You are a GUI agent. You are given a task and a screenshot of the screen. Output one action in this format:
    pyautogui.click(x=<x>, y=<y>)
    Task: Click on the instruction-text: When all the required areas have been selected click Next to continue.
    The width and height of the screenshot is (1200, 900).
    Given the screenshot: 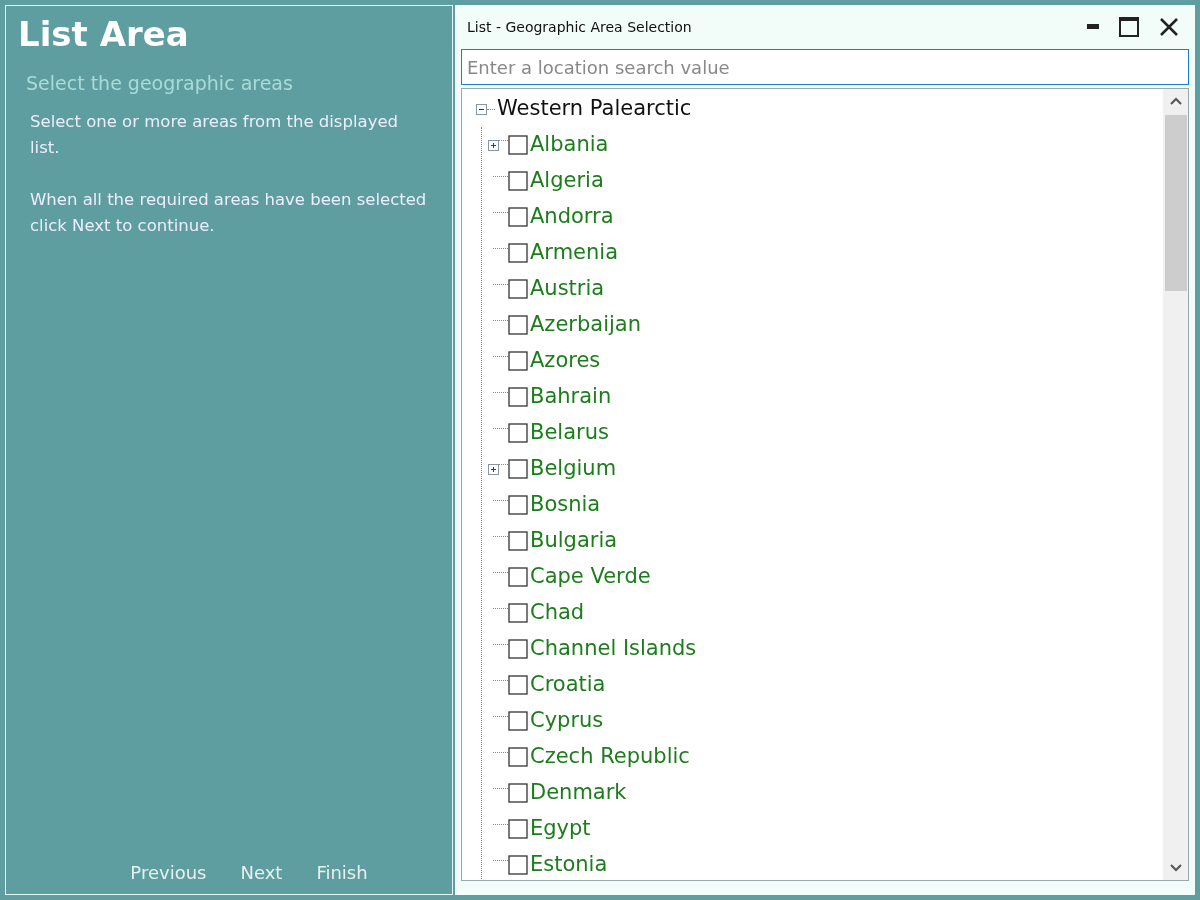 What is the action you would take?
    pyautogui.click(x=229, y=213)
    